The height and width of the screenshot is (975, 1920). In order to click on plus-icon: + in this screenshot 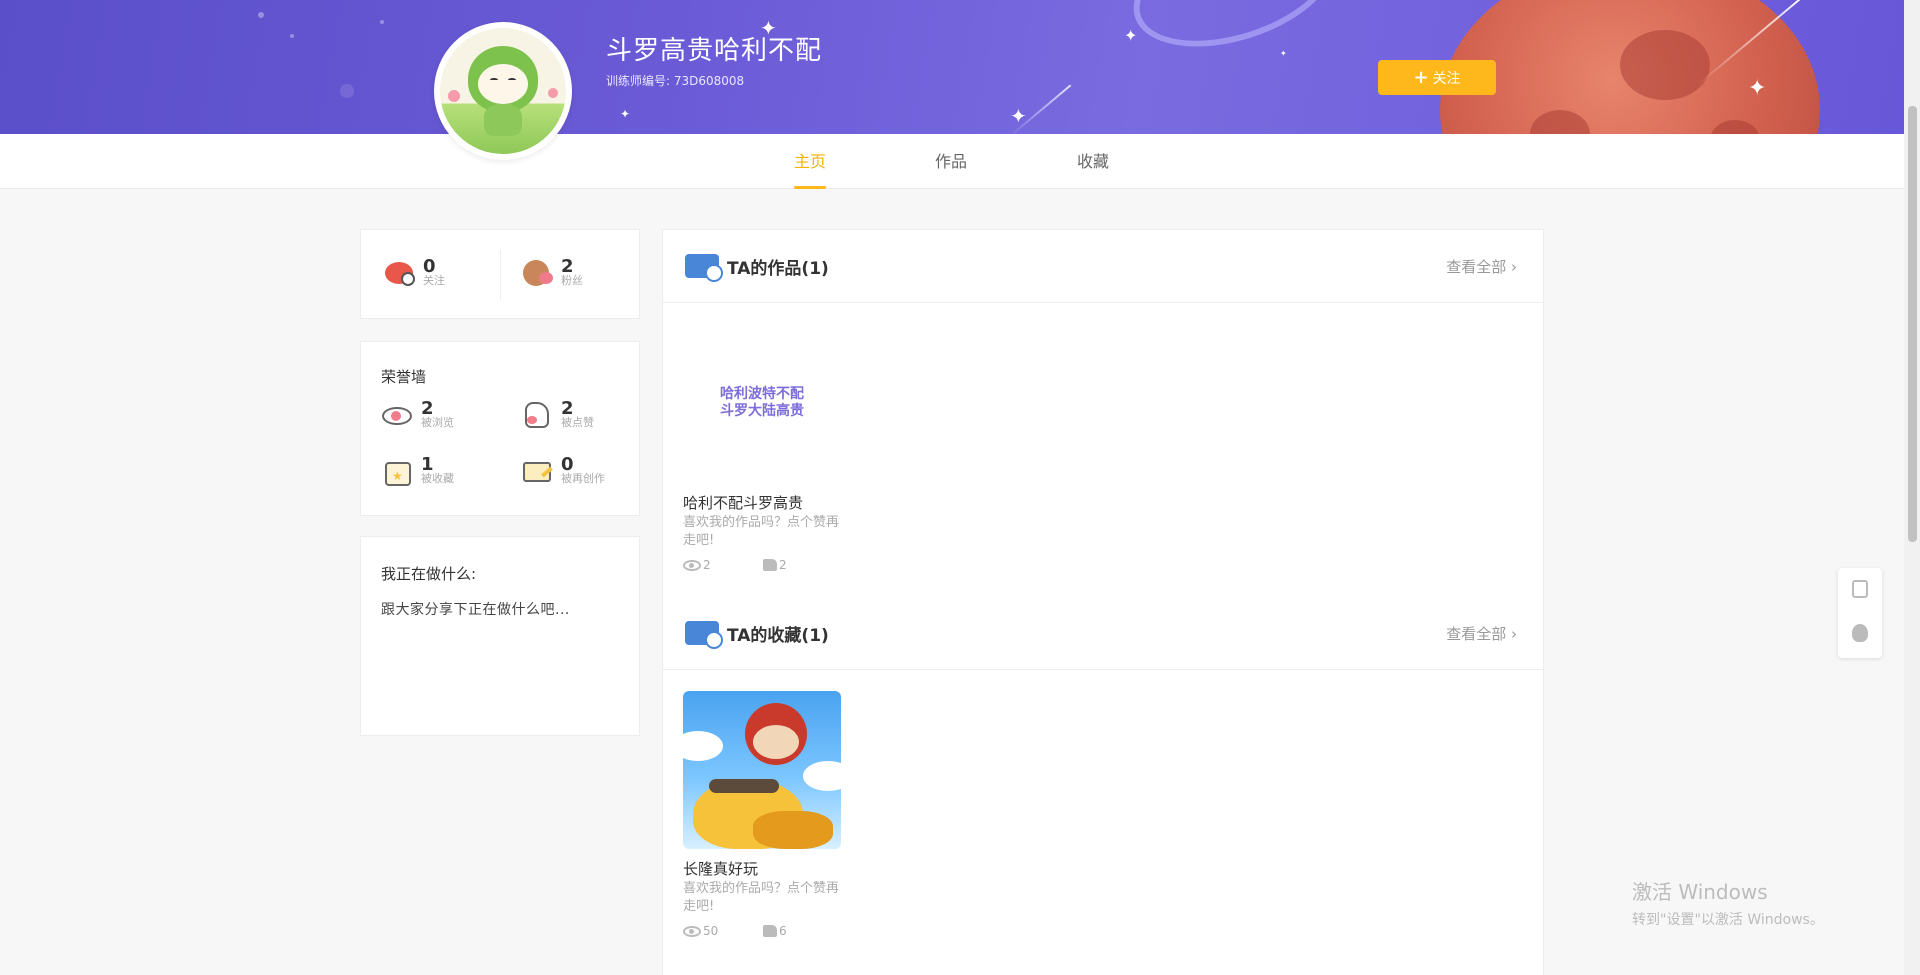, I will do `click(1421, 77)`.